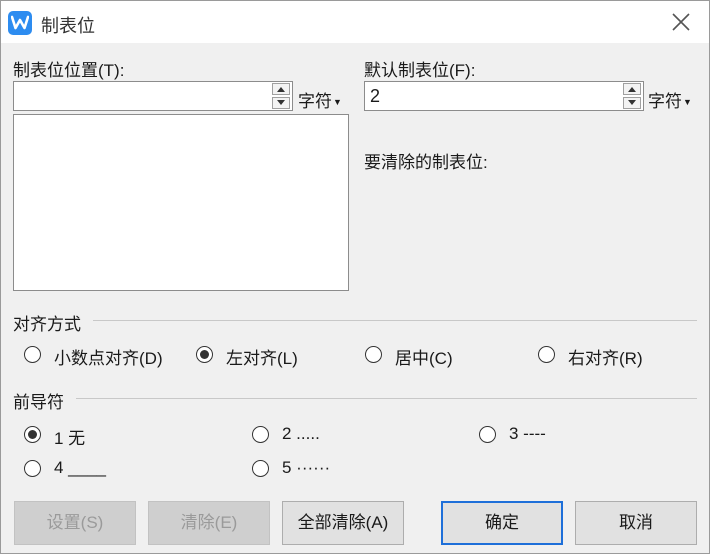 This screenshot has width=710, height=554. I want to click on cancel-button: 取消, so click(636, 523).